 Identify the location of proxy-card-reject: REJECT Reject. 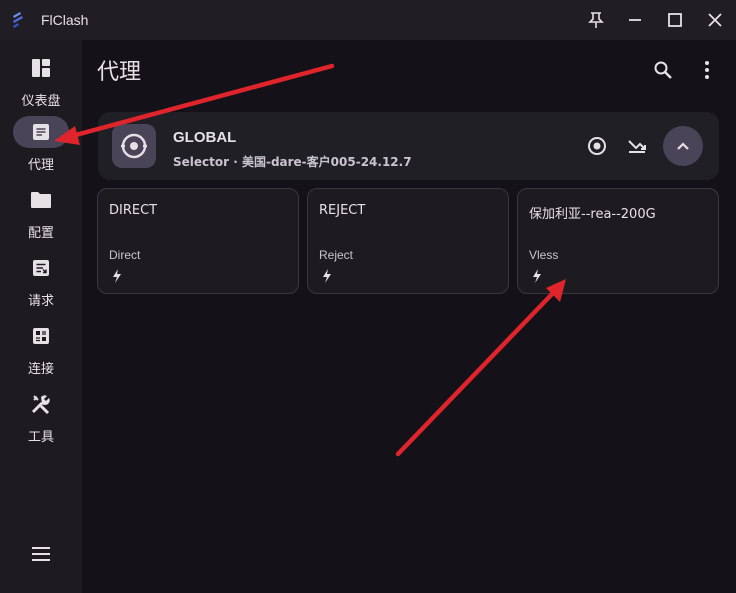
(408, 241).